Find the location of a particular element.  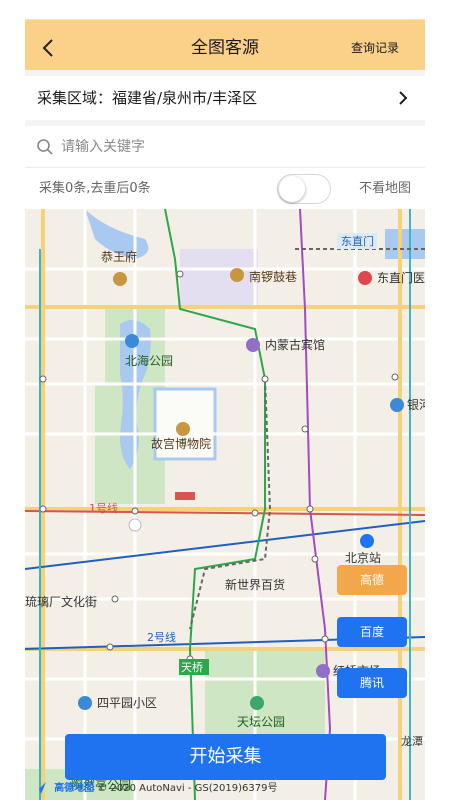

status-bar is located at coordinates (225, 13).